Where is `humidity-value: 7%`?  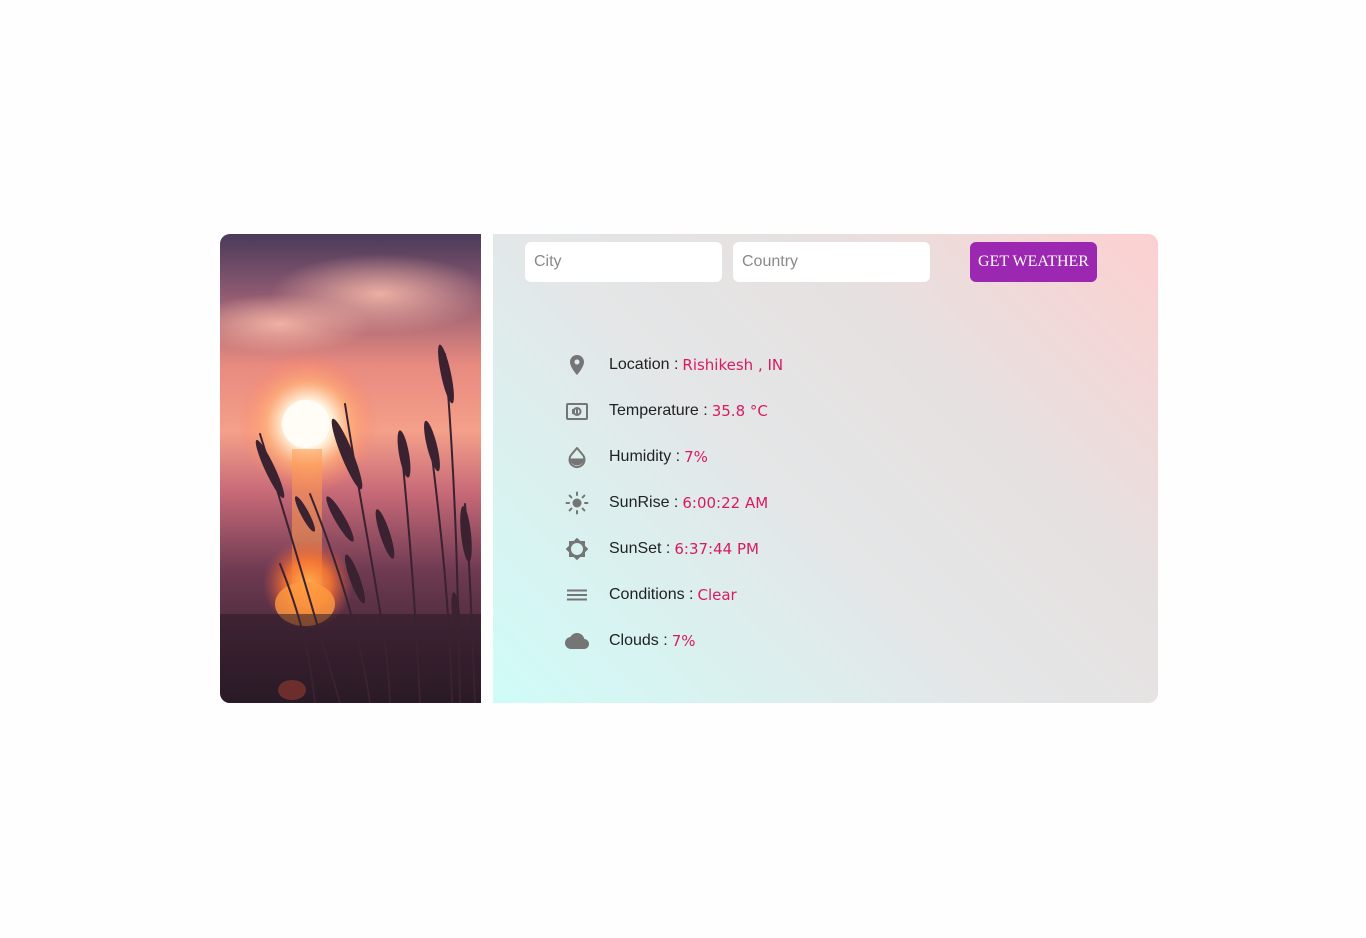 humidity-value: 7% is located at coordinates (696, 457).